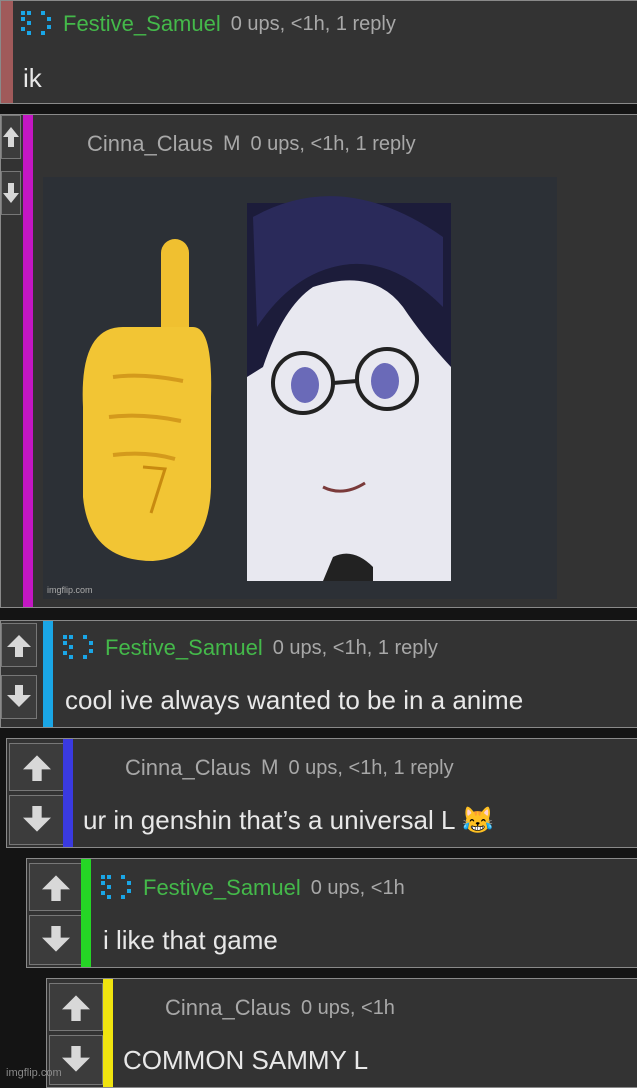 The width and height of the screenshot is (637, 1088). I want to click on comment-text: ik, so click(32, 78).